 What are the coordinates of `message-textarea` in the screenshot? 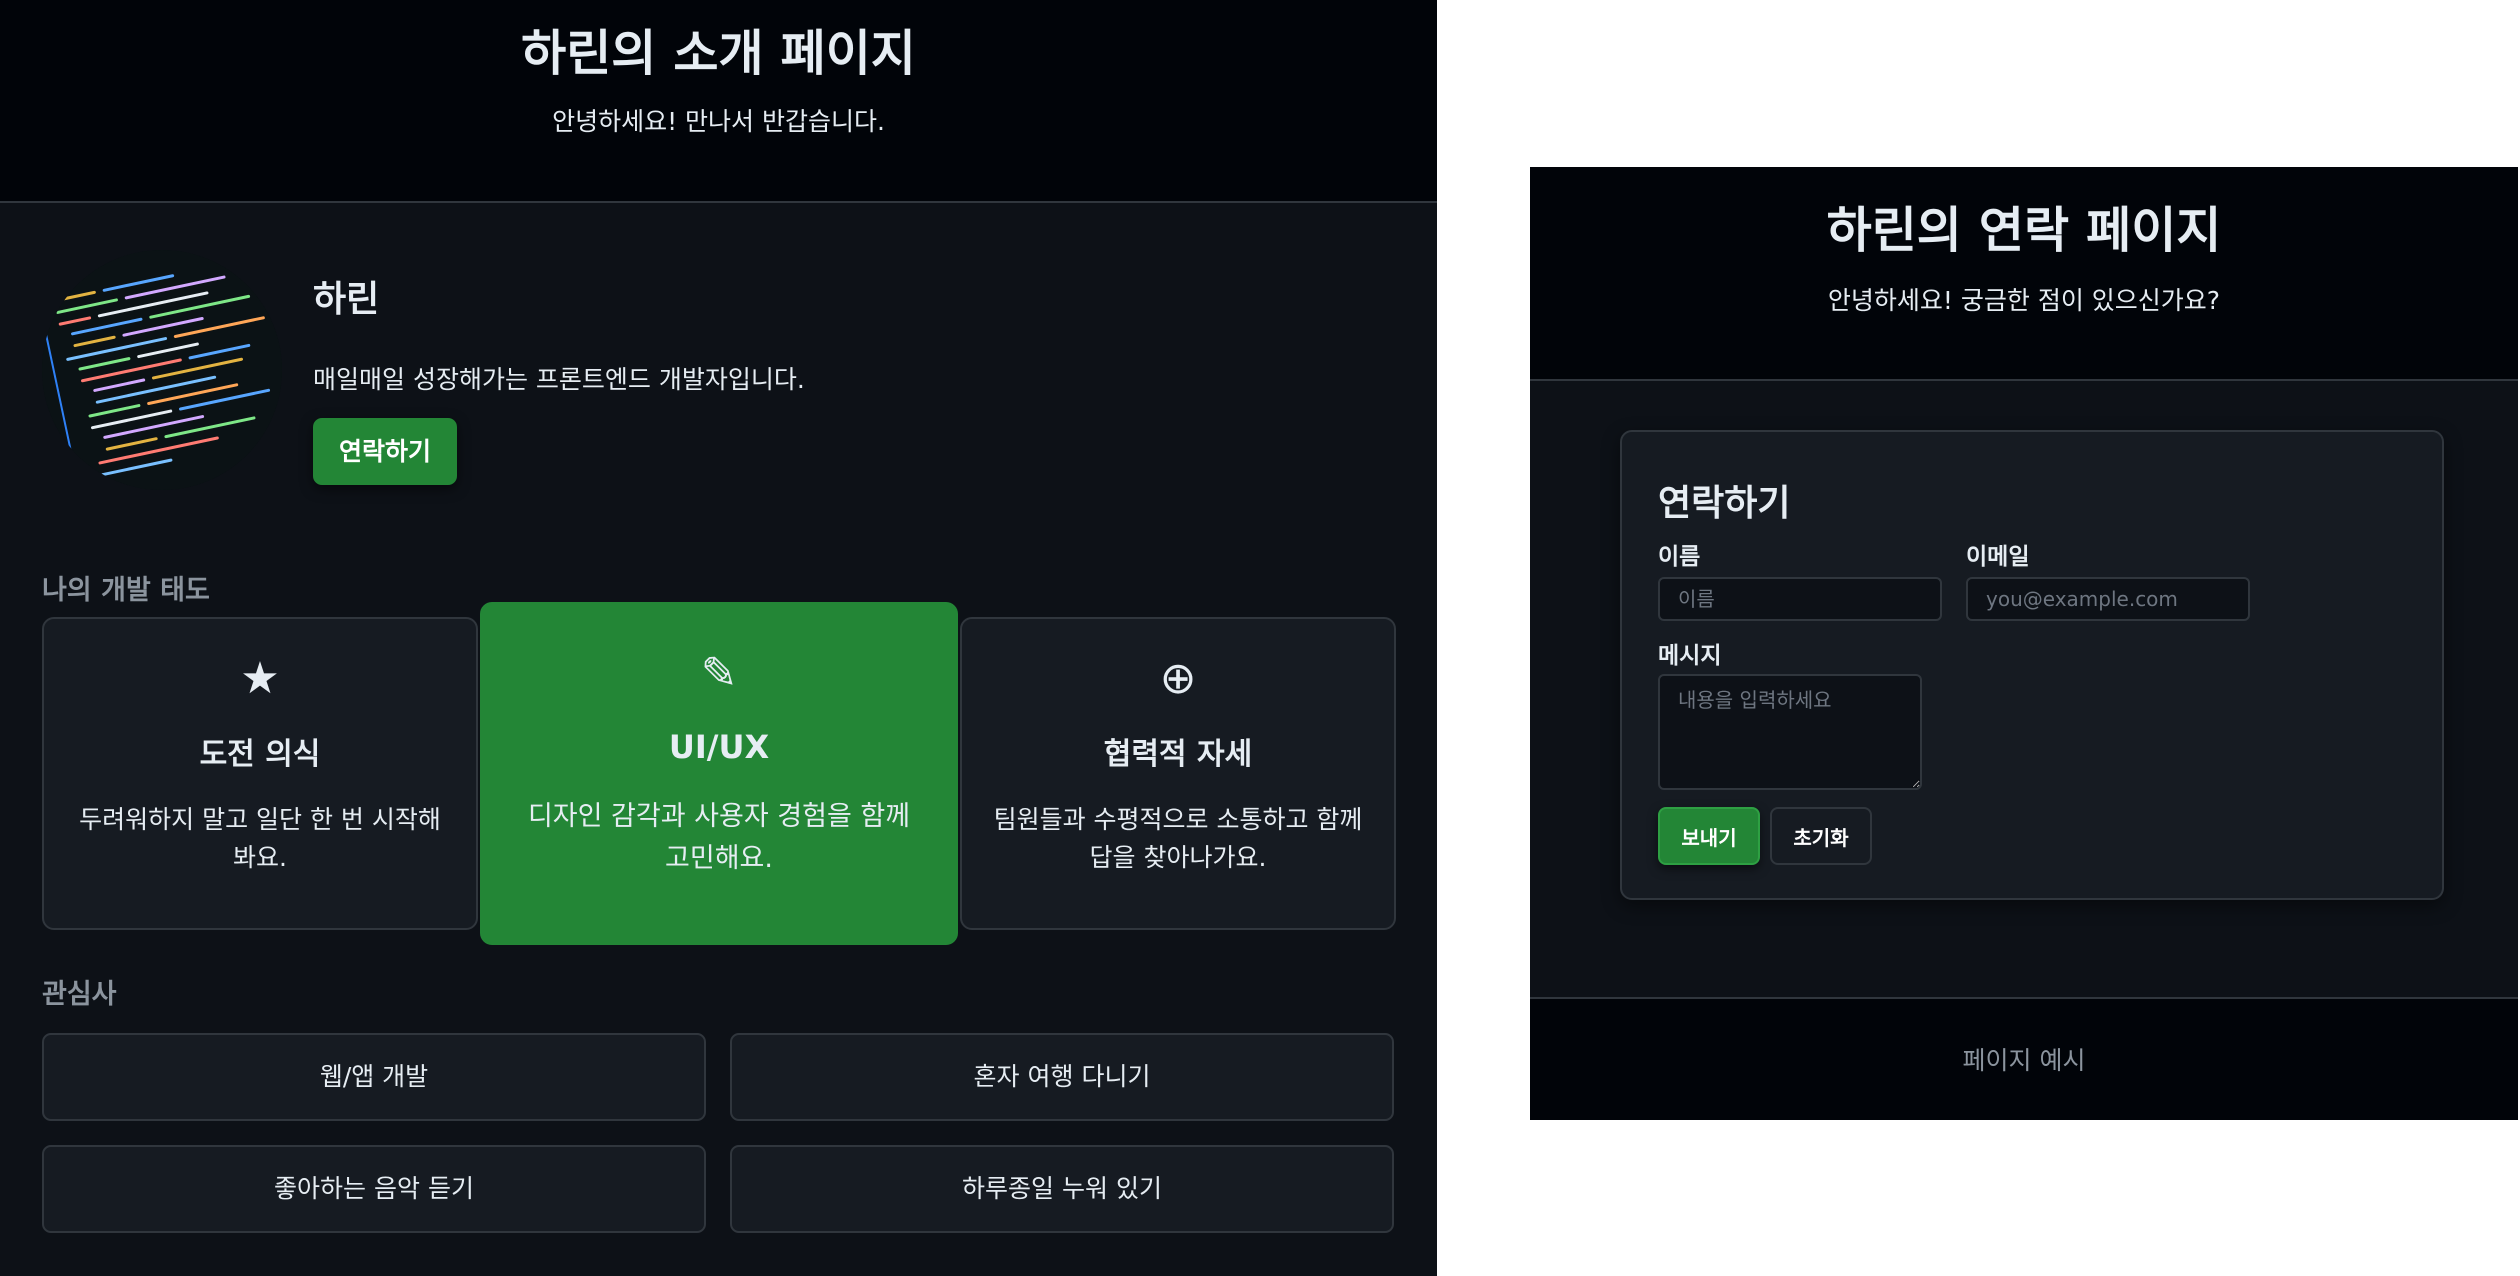 It's located at (1790, 732).